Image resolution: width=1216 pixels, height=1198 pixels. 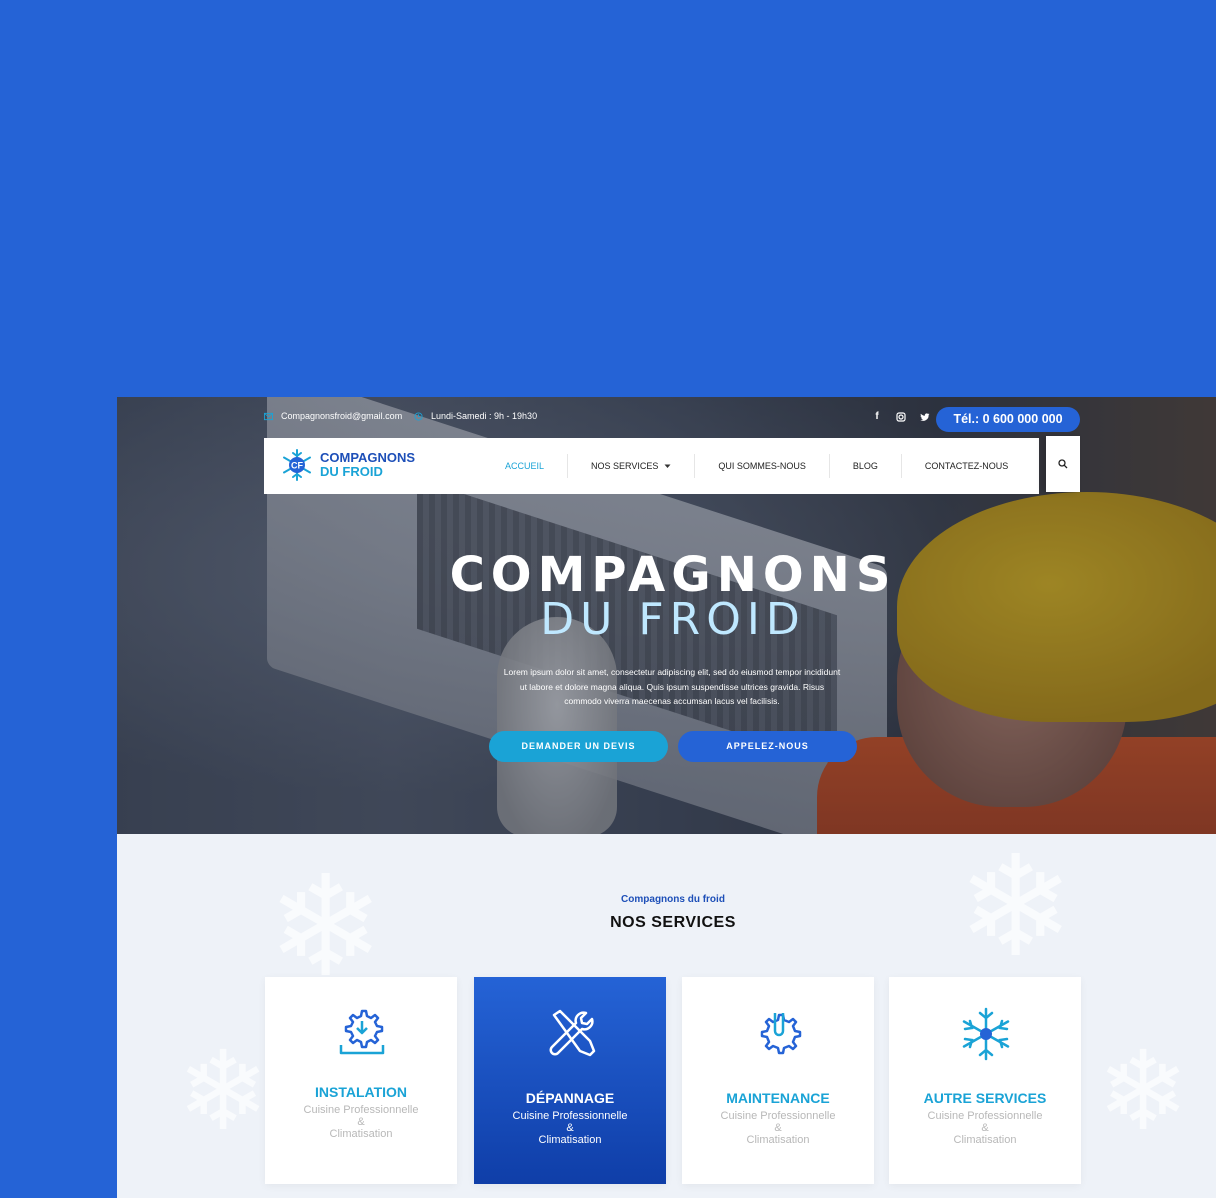 I want to click on hero-title-line-2: DU FROID, so click(x=673, y=619).